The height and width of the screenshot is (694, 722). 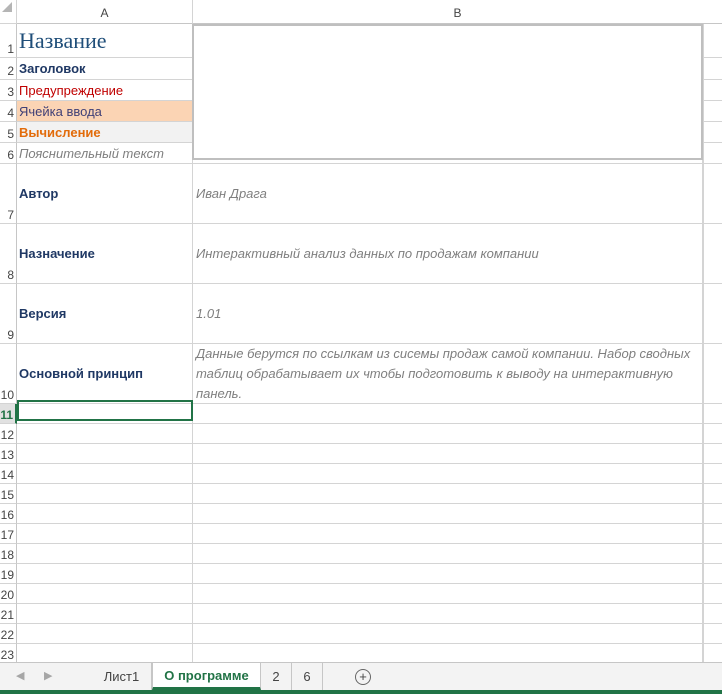 What do you see at coordinates (206, 676) in the screenshot?
I see `sheet-tab-2: О программе` at bounding box center [206, 676].